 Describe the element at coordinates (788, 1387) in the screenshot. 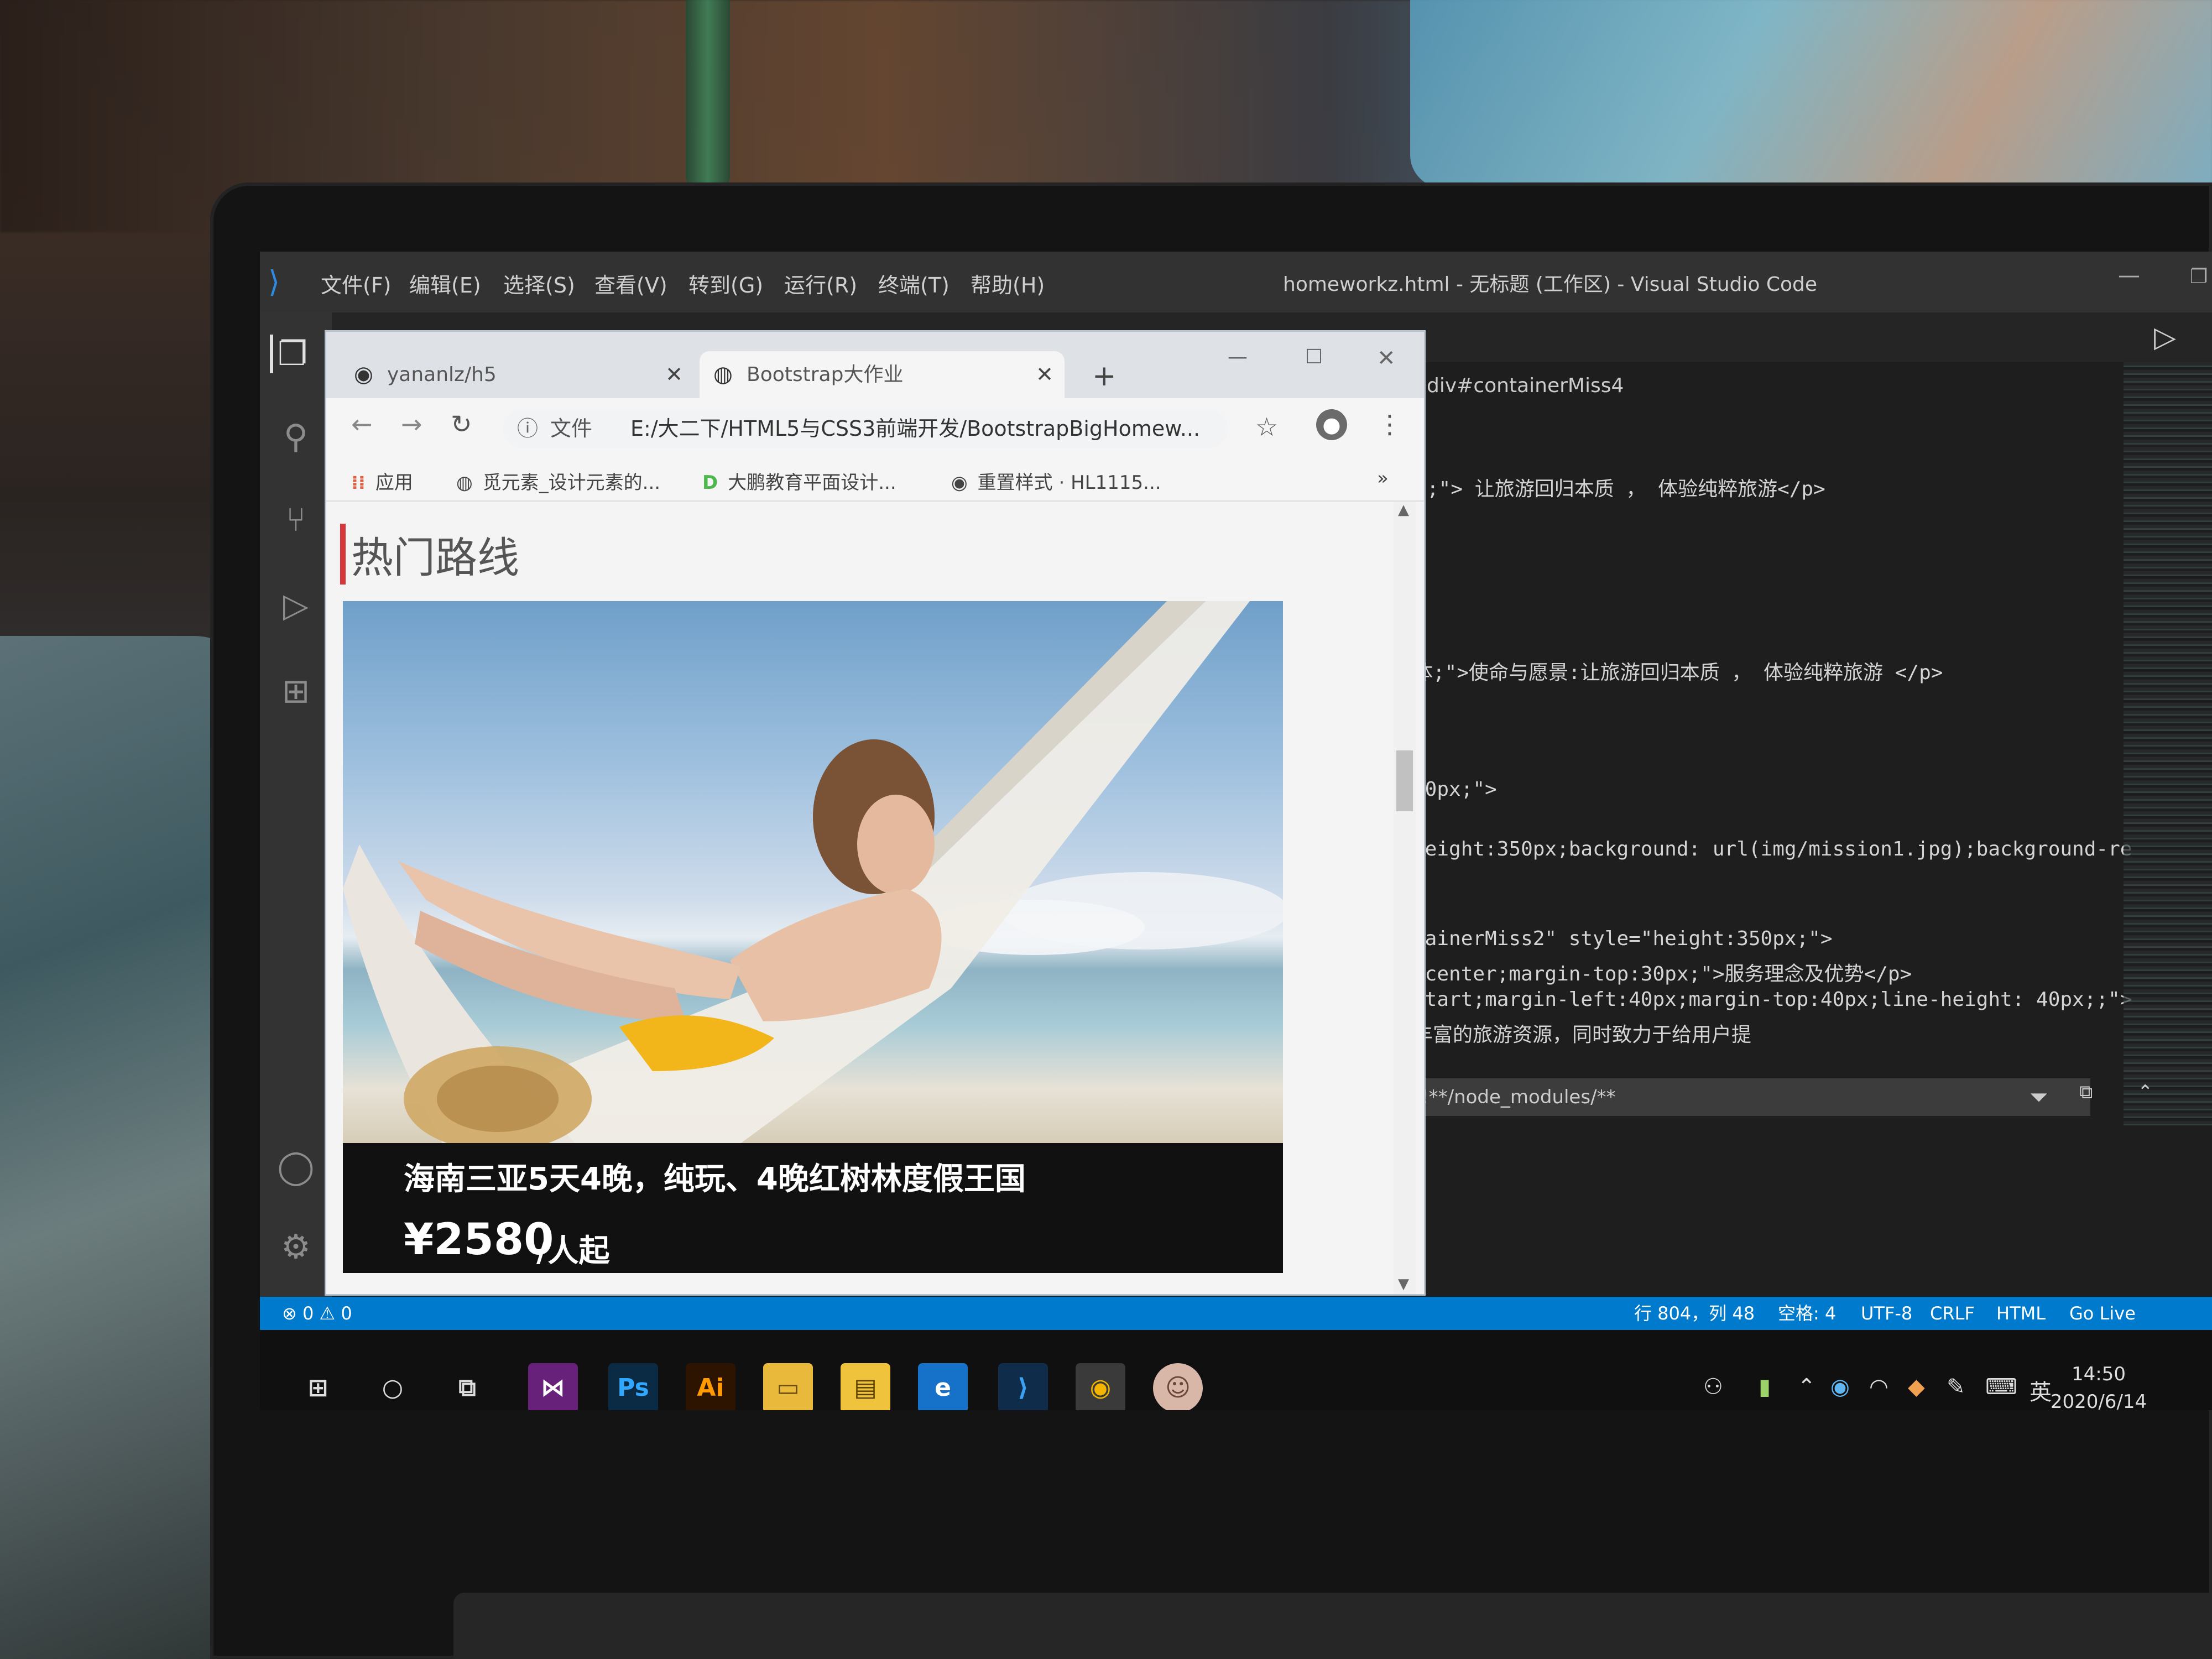

I see `file-explorer-icon: ▭` at that location.